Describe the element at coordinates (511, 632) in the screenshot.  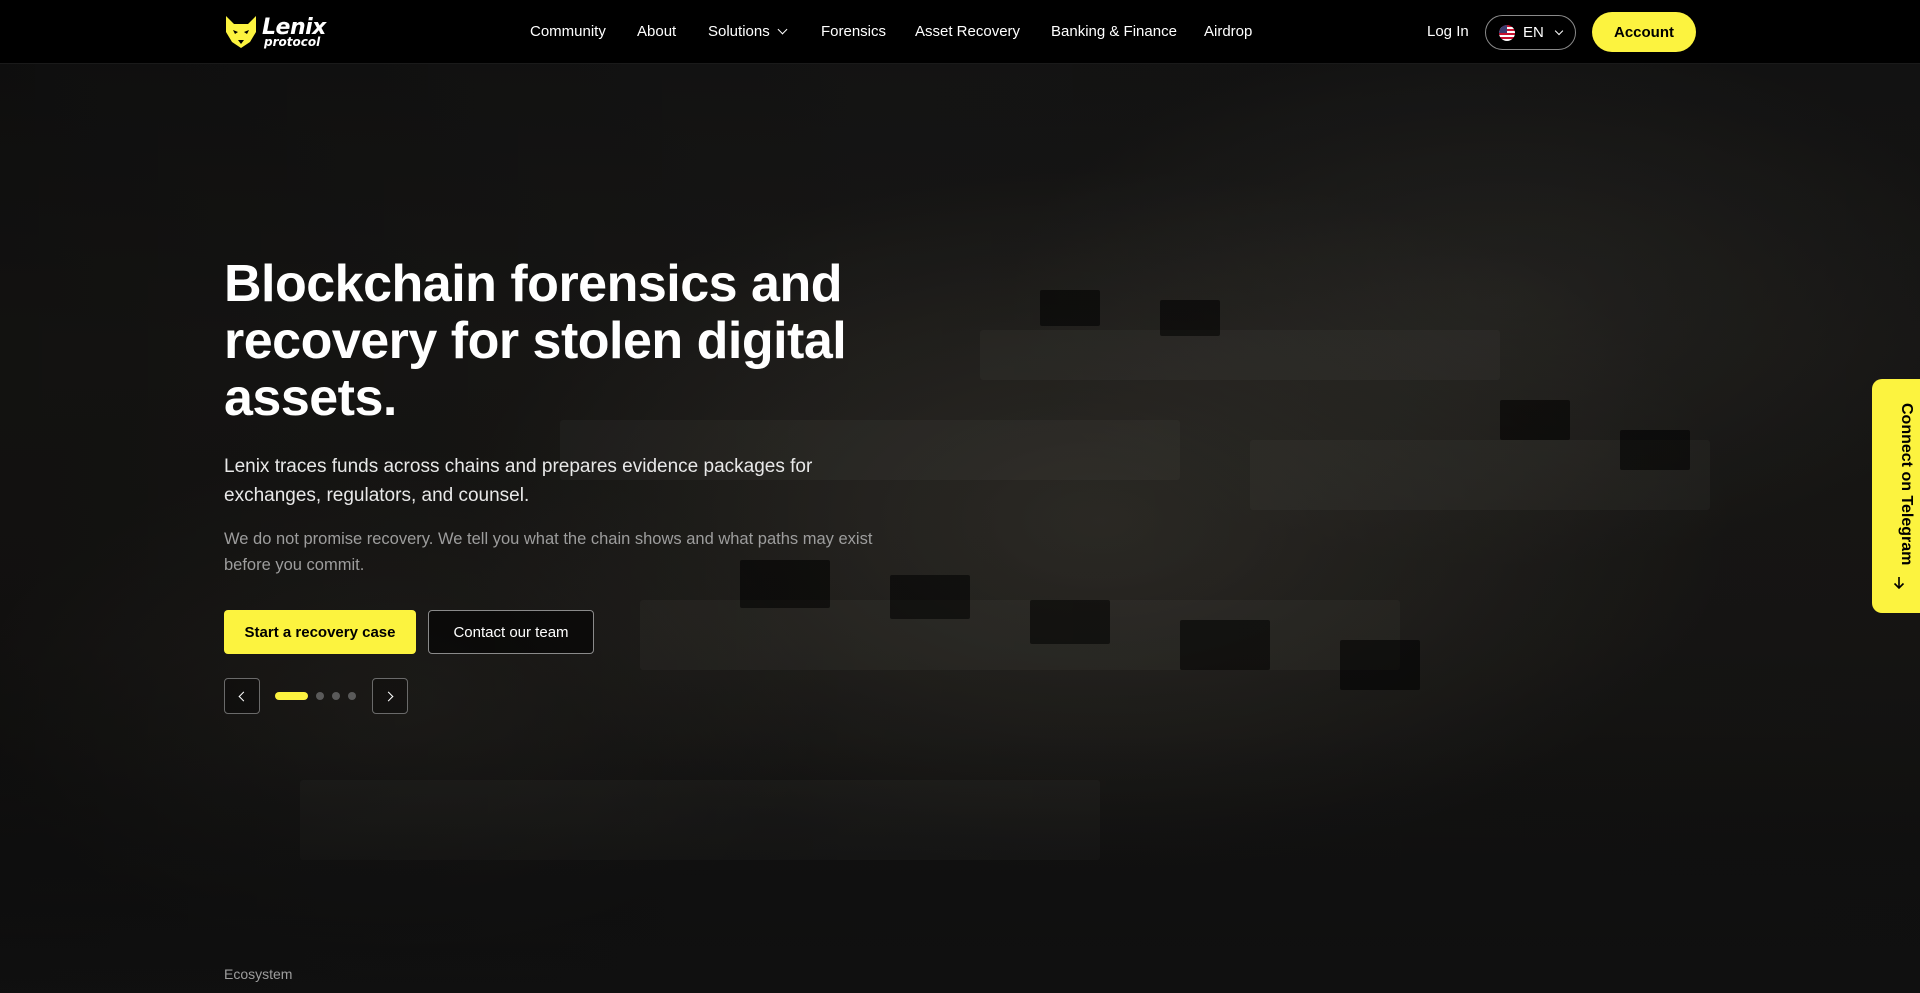
I see `contact-team-button: Contact our team` at that location.